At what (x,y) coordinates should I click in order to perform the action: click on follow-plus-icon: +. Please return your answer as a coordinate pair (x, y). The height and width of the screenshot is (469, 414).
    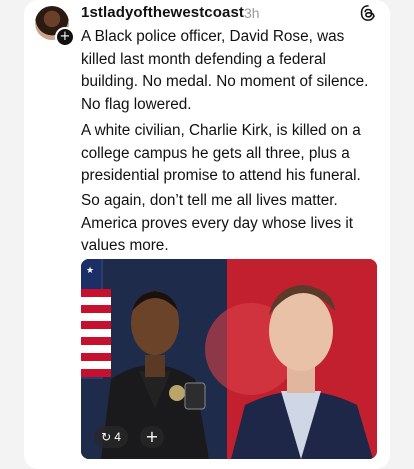
    Looking at the image, I should click on (65, 37).